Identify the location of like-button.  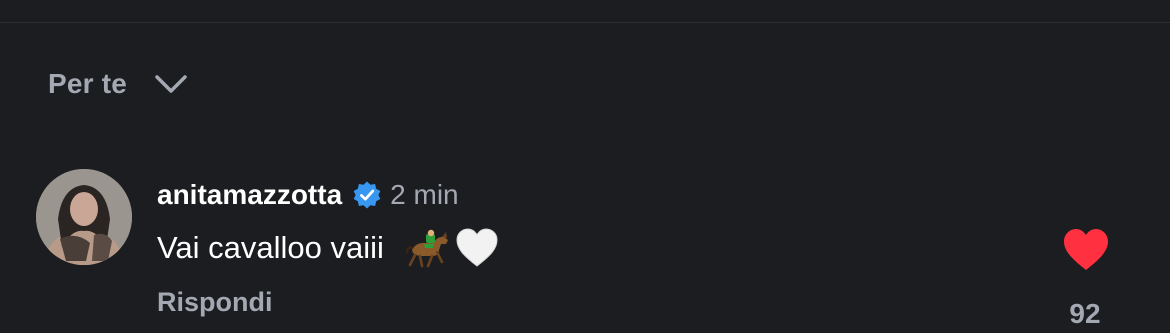
(1086, 250).